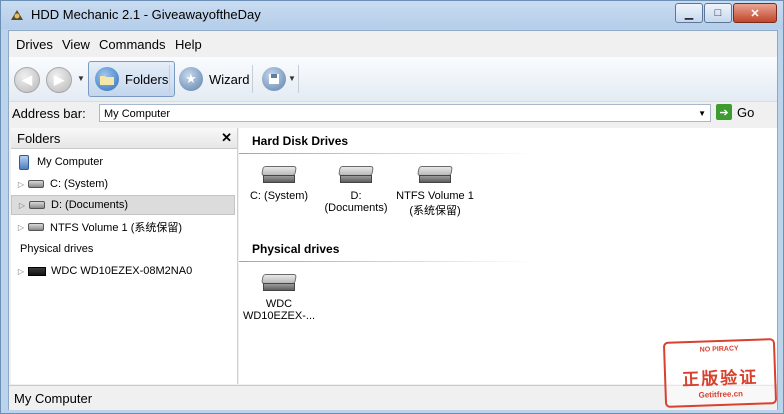 This screenshot has height=414, width=784. What do you see at coordinates (719, 349) in the screenshot?
I see `watermark-top-text: NO PIRACY` at bounding box center [719, 349].